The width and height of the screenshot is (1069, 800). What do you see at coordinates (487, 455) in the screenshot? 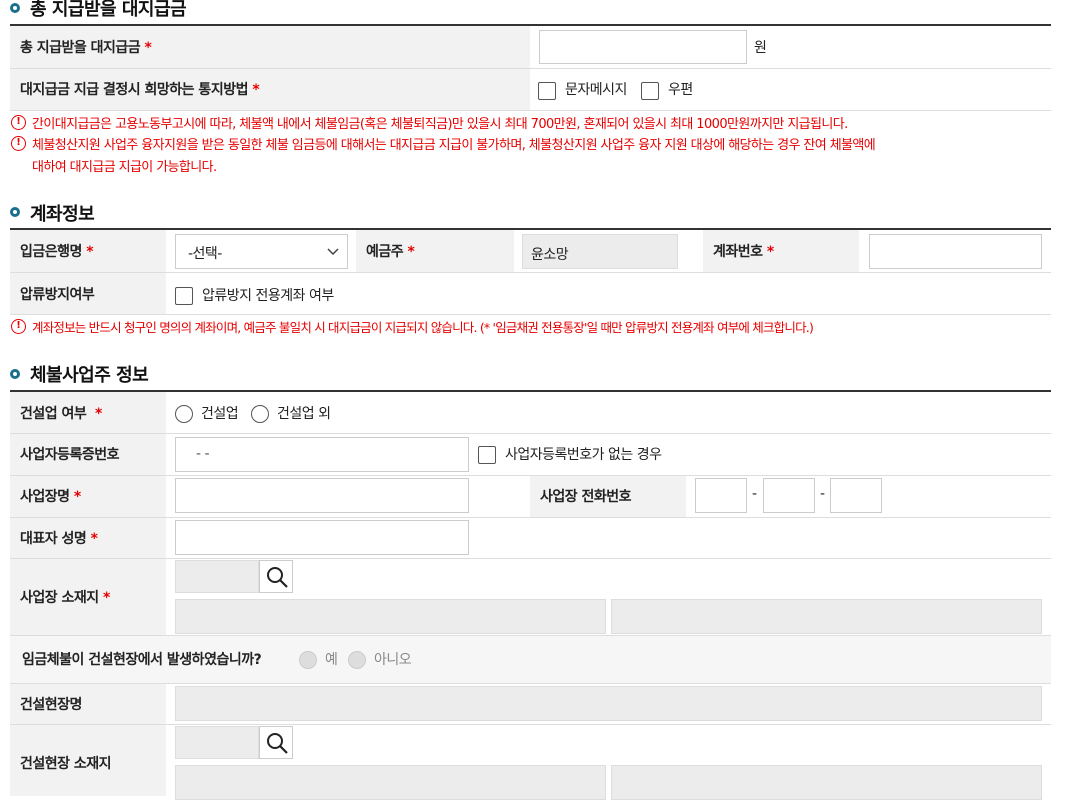
I see `bizno-none-checkbox` at bounding box center [487, 455].